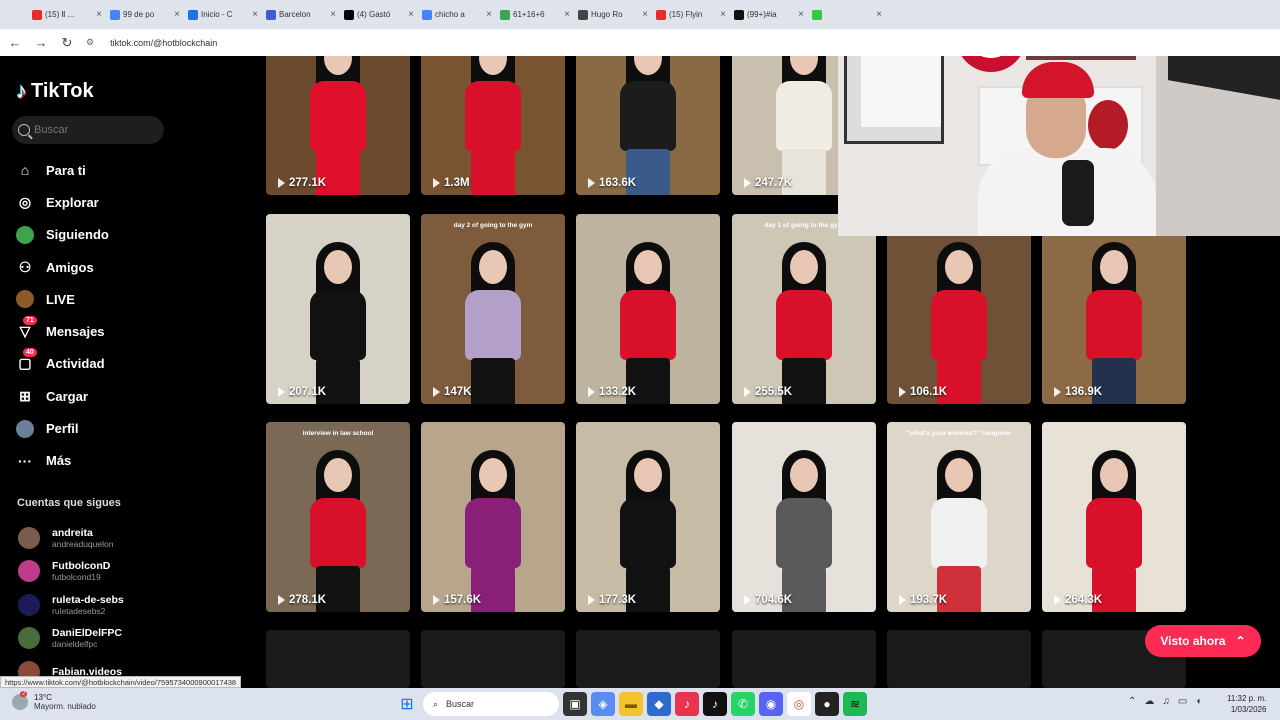 The height and width of the screenshot is (720, 1280). What do you see at coordinates (379, 15) in the screenshot?
I see `browser-tab: (4) Gastó ×` at bounding box center [379, 15].